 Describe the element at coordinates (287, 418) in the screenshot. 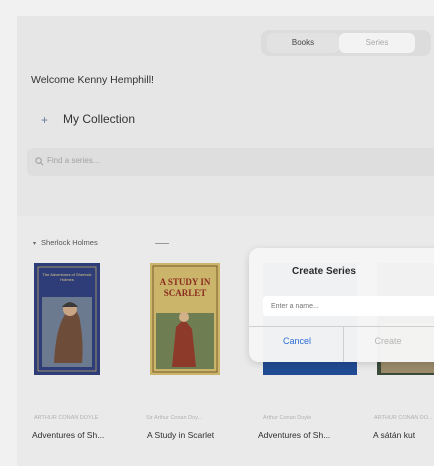

I see `book-author: Arthur Conan Doyle` at that location.